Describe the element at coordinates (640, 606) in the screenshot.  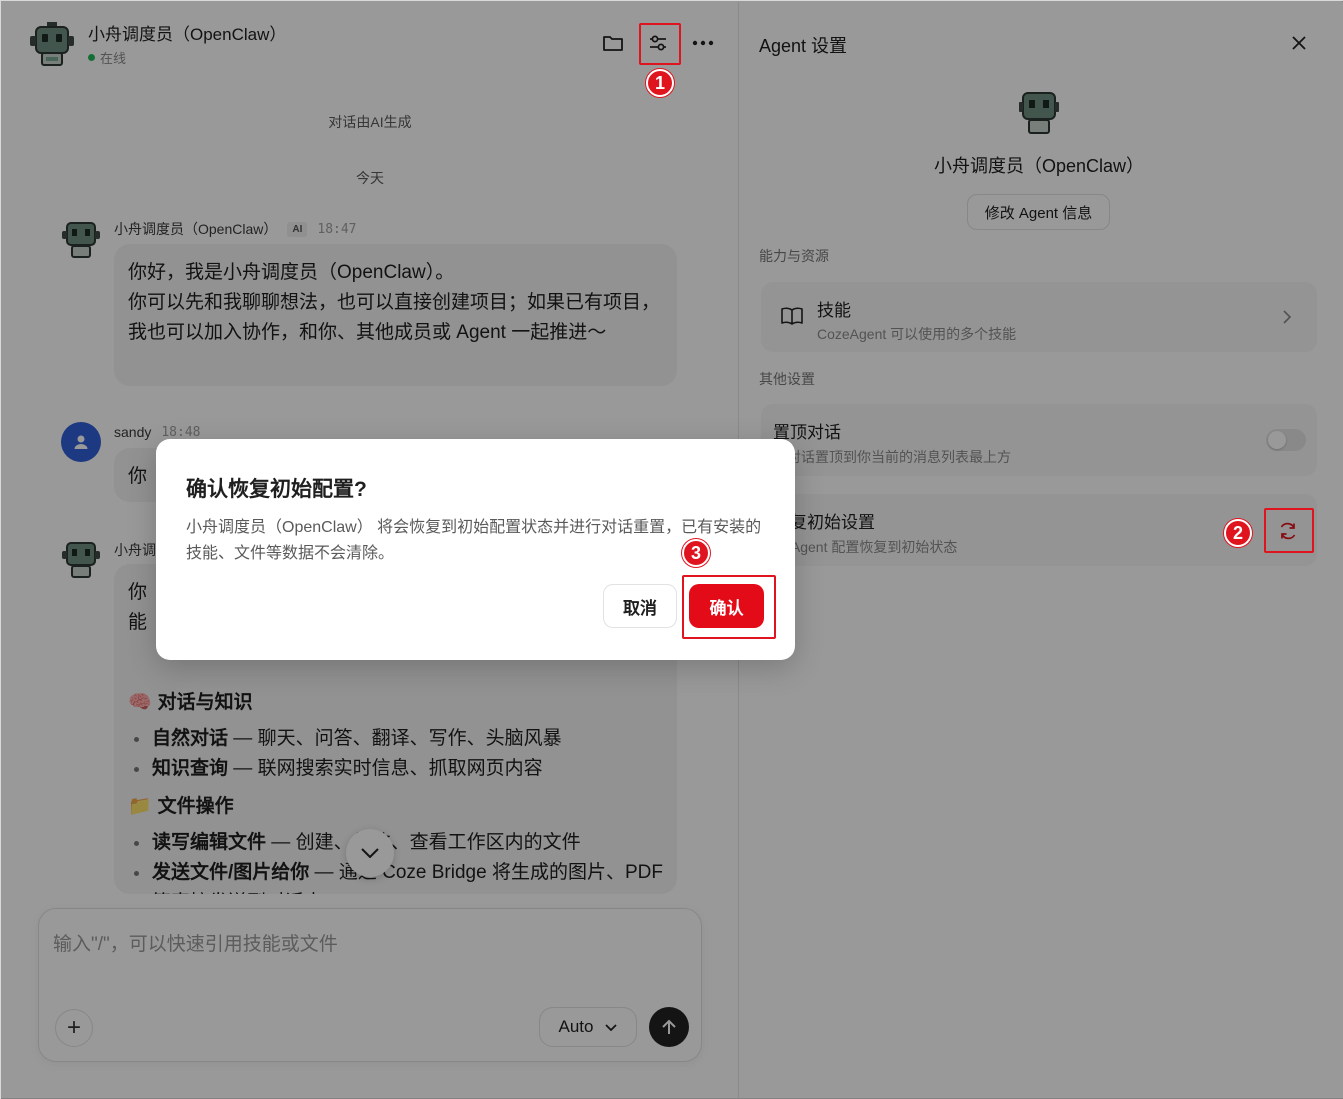
I see `cancel-button: 取消` at that location.